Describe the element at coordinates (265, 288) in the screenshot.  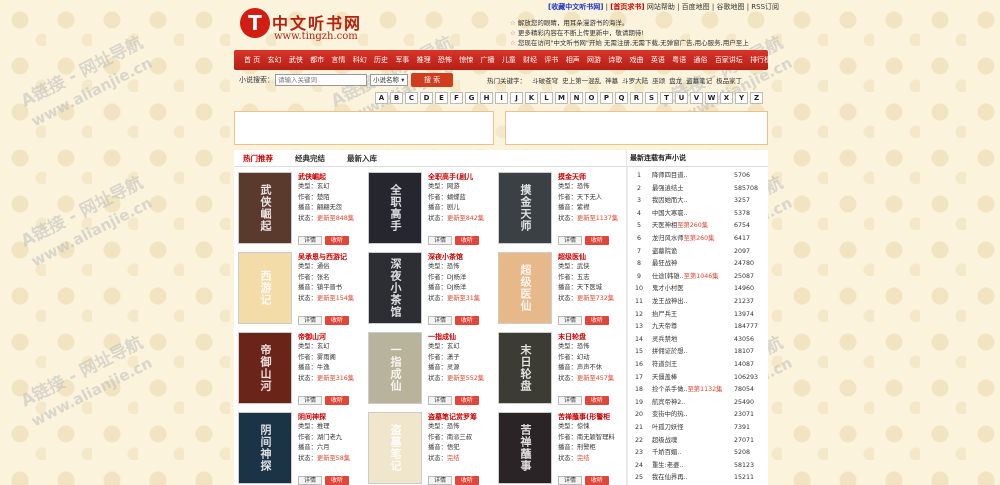
I see `book-cover-image: 西游记` at that location.